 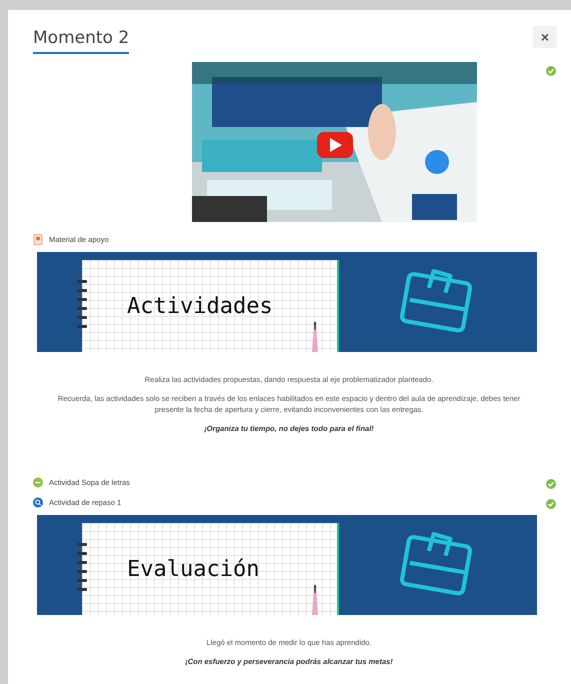 What do you see at coordinates (193, 569) in the screenshot?
I see `banner-caption: Evaluación` at bounding box center [193, 569].